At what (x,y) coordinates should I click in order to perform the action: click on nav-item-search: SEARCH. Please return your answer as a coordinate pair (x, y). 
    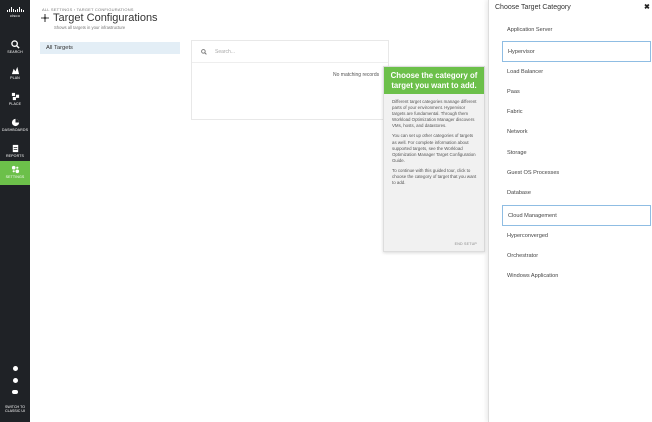
    Looking at the image, I should click on (15, 49).